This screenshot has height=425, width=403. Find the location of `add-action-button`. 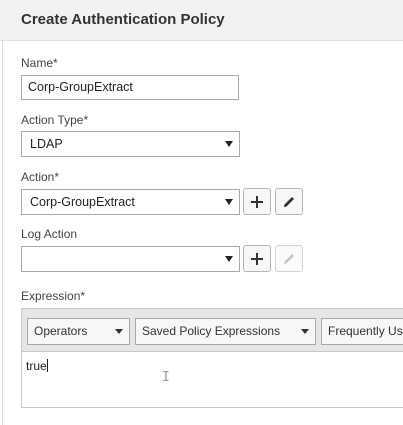

add-action-button is located at coordinates (257, 201).